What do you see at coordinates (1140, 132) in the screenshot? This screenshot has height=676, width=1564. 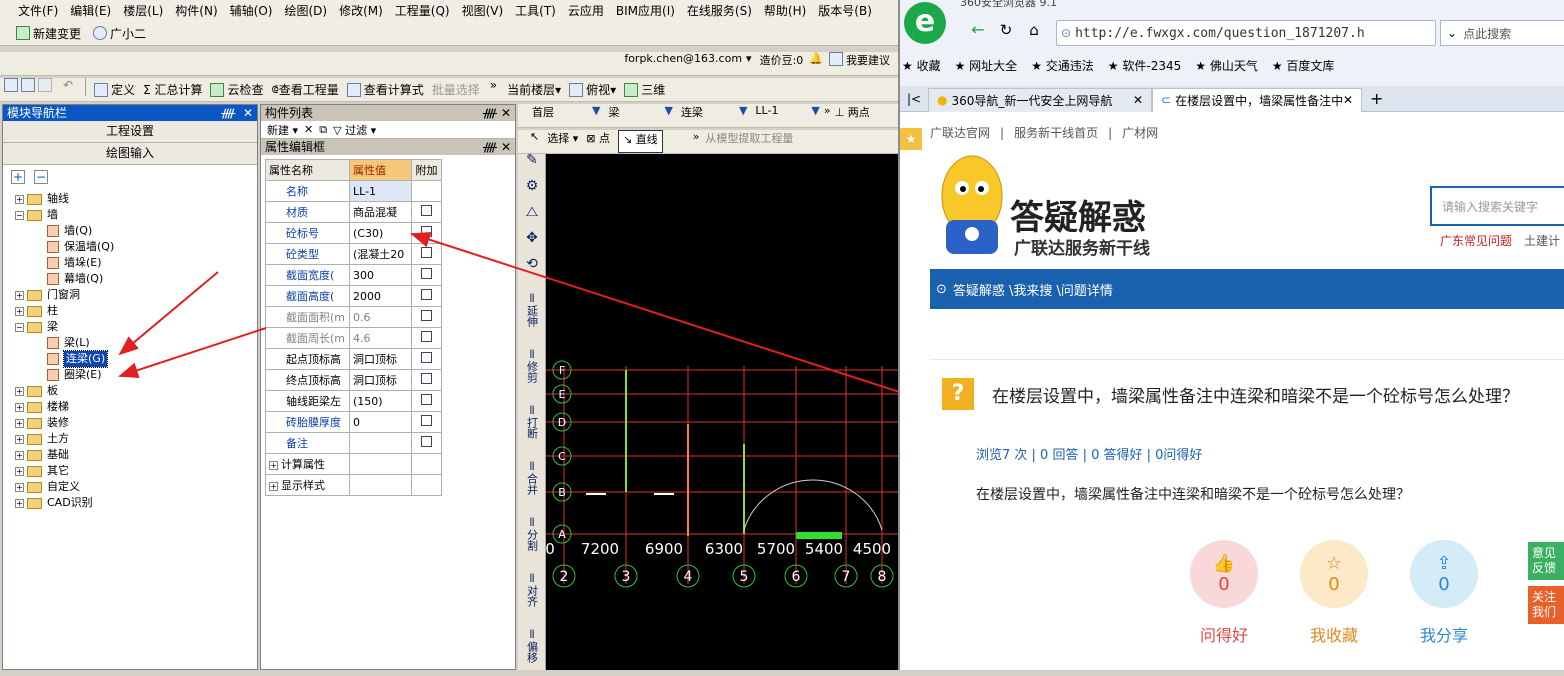 I see `link-material: 广材网` at bounding box center [1140, 132].